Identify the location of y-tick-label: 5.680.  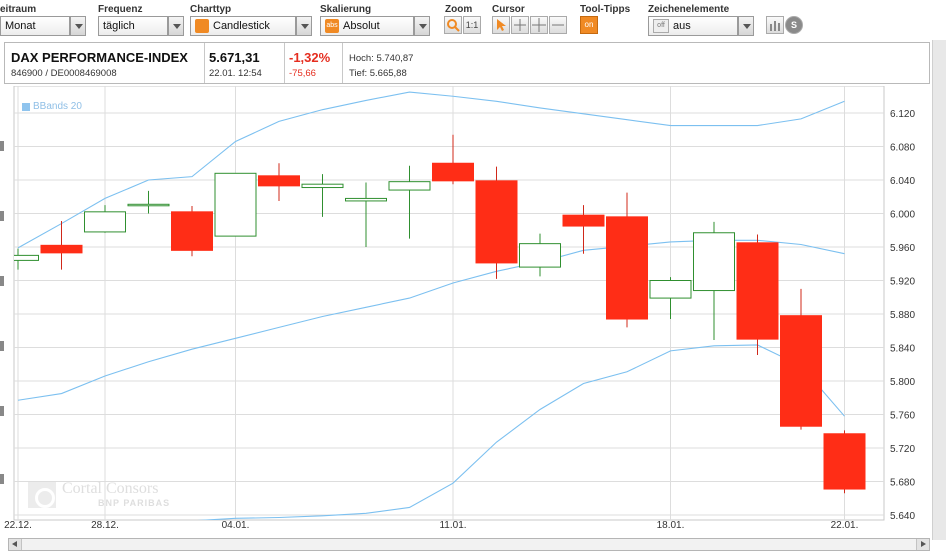
(902, 483).